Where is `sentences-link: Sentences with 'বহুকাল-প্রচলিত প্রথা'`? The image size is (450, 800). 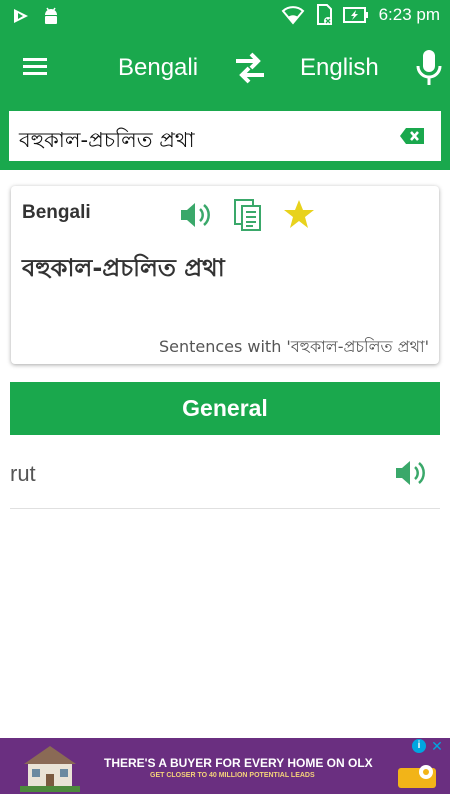 sentences-link: Sentences with 'বহুকাল-প্রচলিত প্রথা' is located at coordinates (294, 347).